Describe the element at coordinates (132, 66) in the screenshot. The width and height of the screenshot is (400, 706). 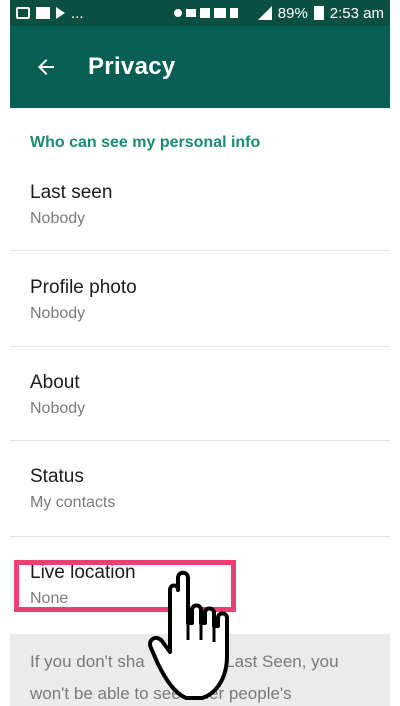
I see `page-title: Privacy` at that location.